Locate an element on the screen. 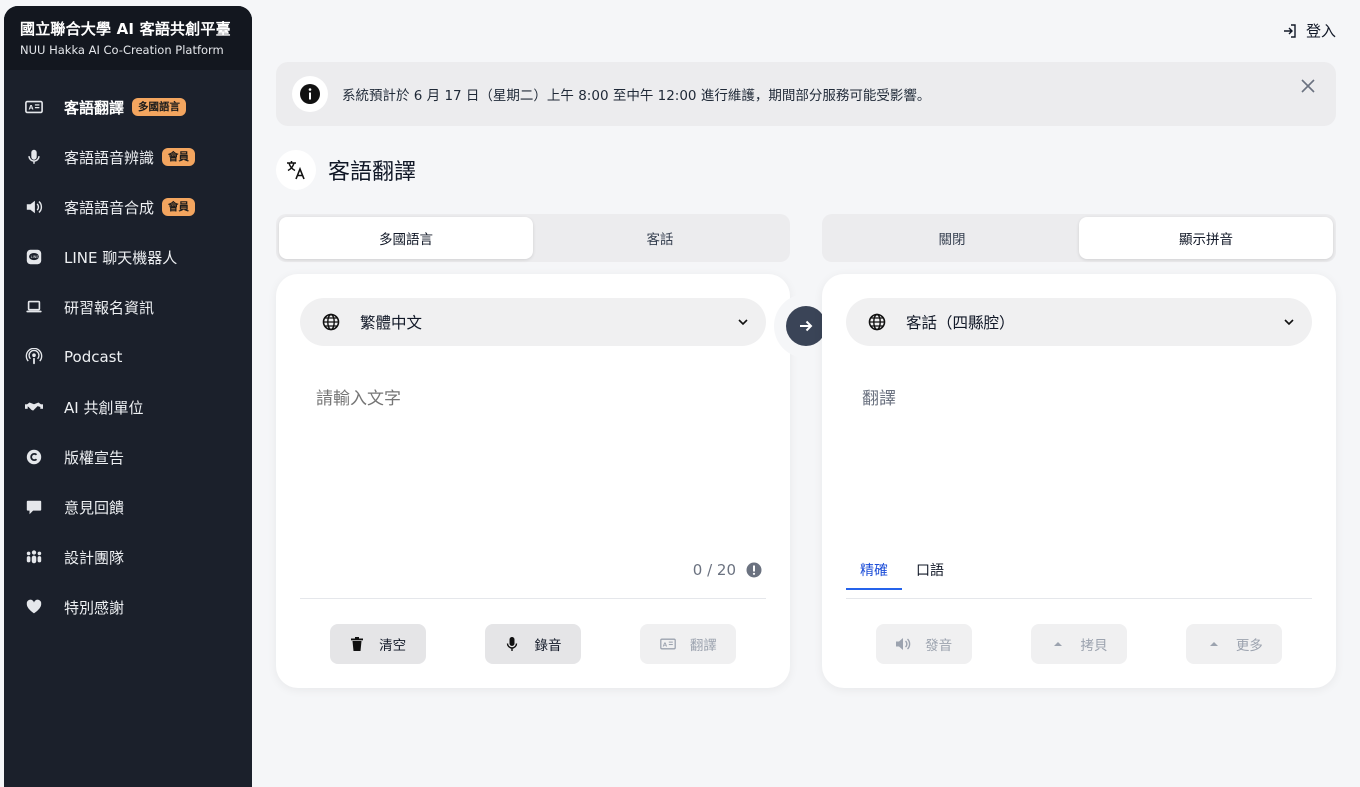  sidebar-item-line-bot: LINE LINE 聊天機器人 is located at coordinates (128, 257).